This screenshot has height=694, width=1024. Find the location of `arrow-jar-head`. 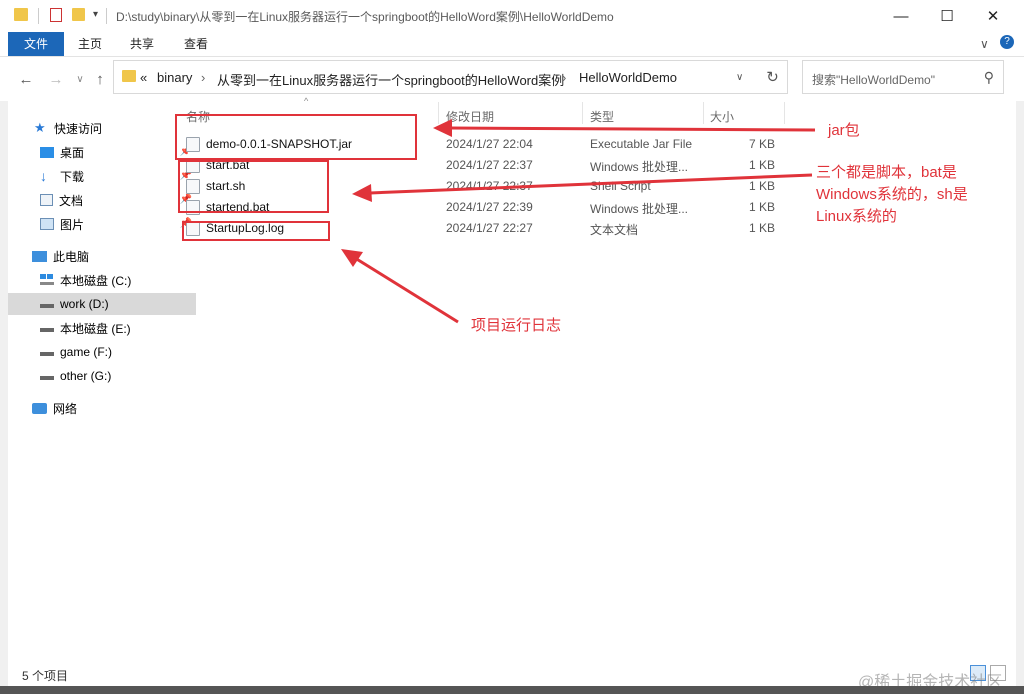

arrow-jar-head is located at coordinates (442, 128).